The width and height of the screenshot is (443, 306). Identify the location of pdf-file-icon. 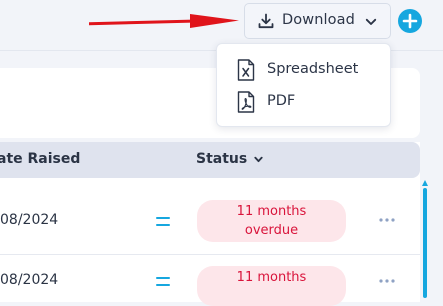
(246, 102).